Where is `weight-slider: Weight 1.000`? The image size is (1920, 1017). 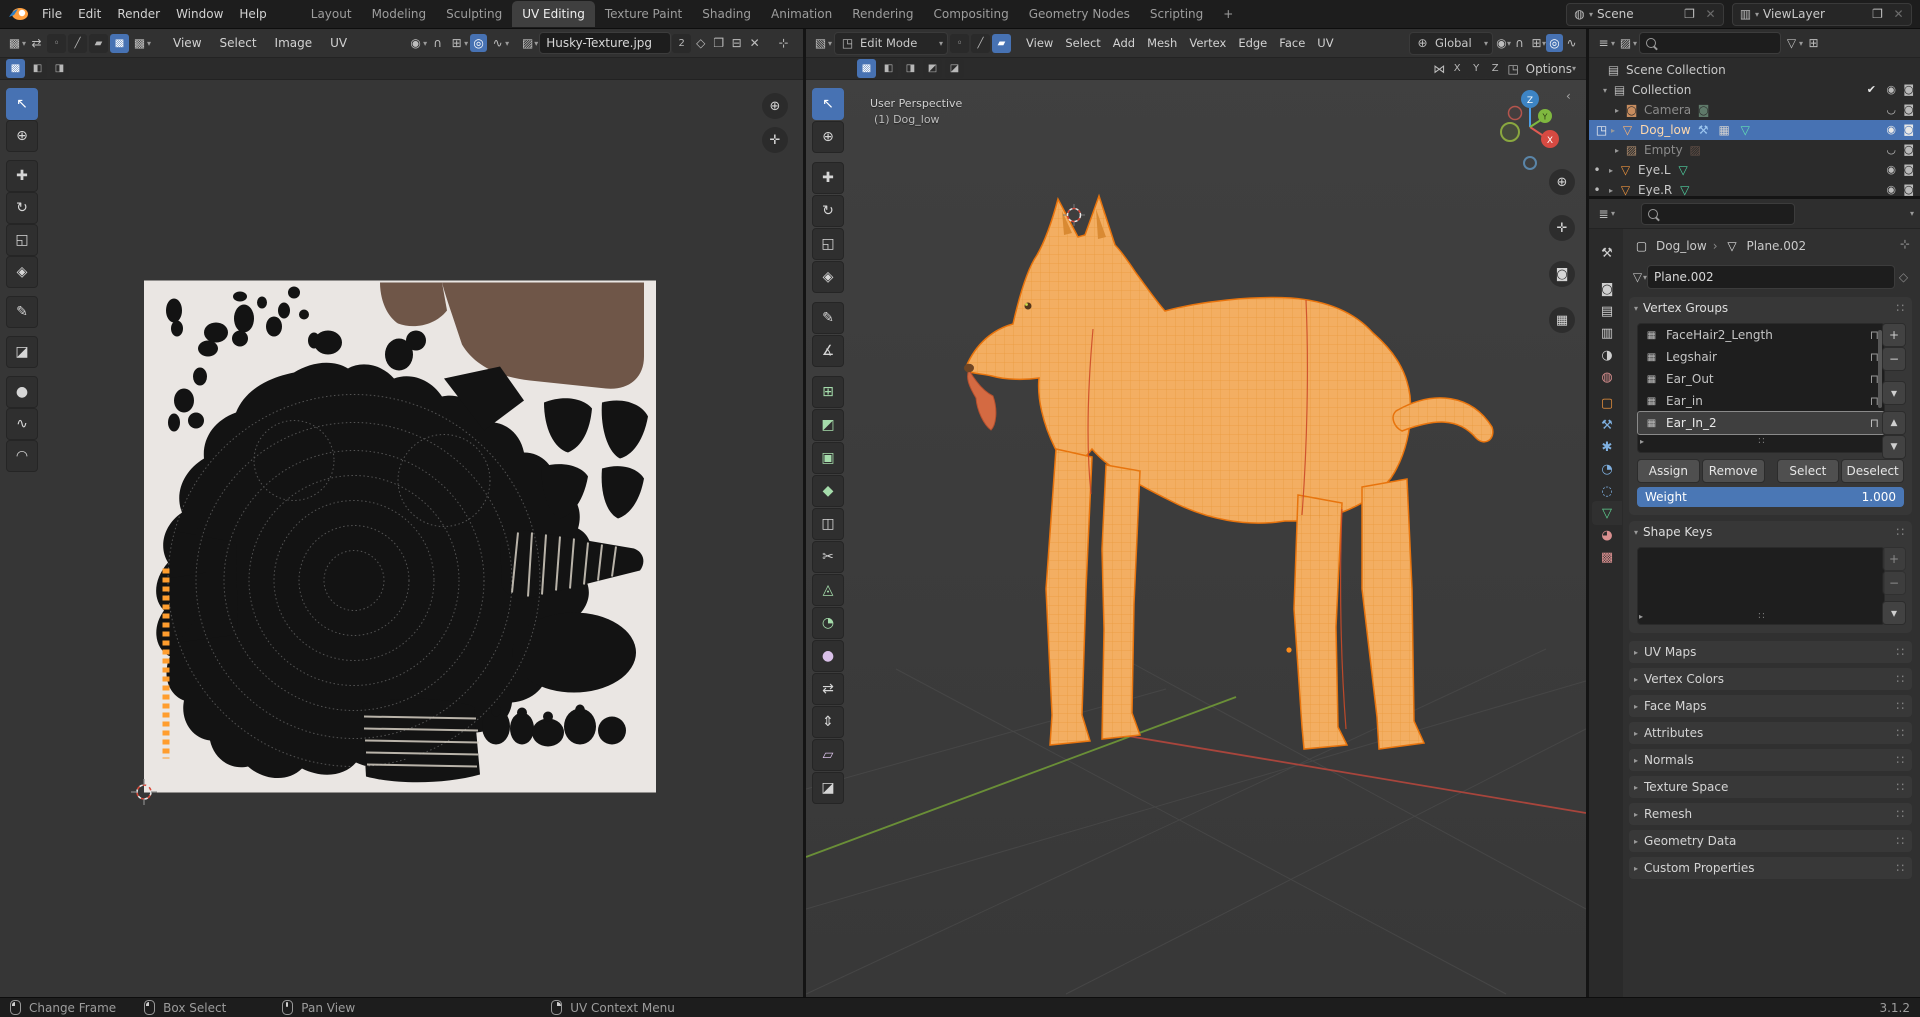 weight-slider: Weight 1.000 is located at coordinates (1770, 497).